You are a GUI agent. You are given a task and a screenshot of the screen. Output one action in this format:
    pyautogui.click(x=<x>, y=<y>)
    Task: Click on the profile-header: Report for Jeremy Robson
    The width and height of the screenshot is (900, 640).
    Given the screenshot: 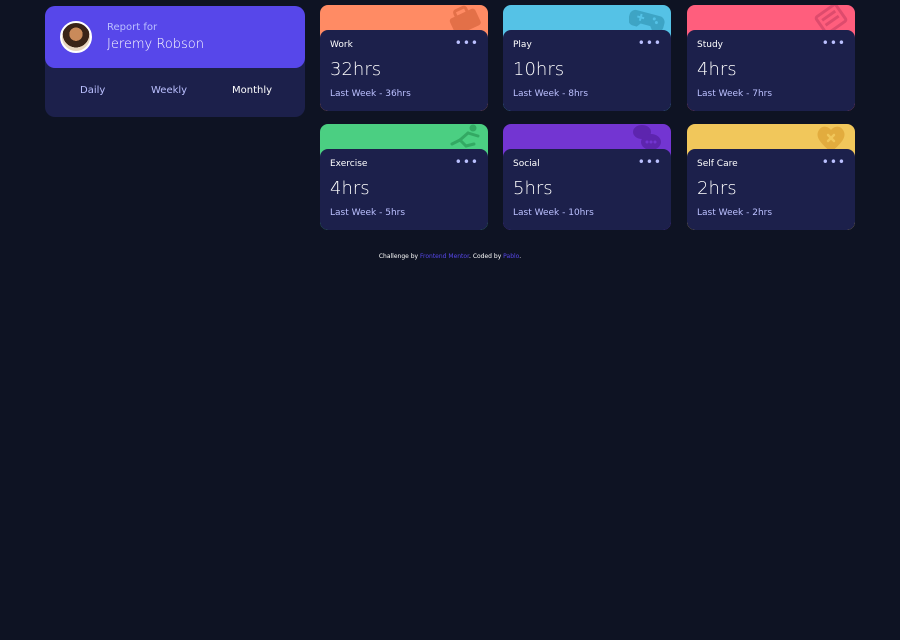 What is the action you would take?
    pyautogui.click(x=175, y=37)
    